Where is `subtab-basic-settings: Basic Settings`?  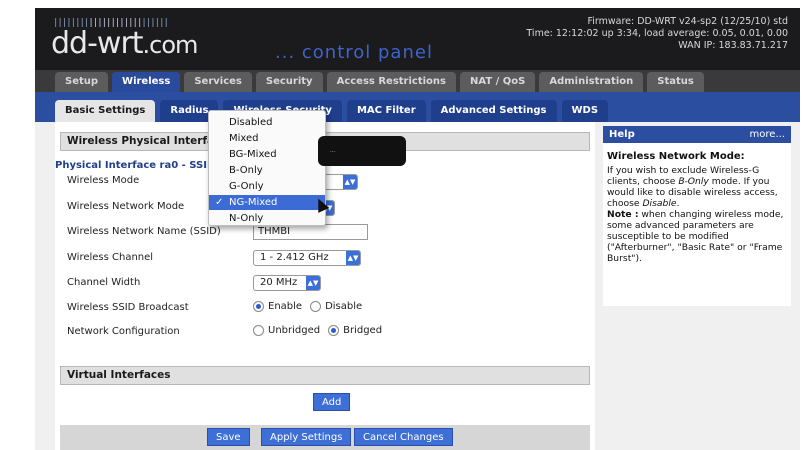 subtab-basic-settings: Basic Settings is located at coordinates (105, 111).